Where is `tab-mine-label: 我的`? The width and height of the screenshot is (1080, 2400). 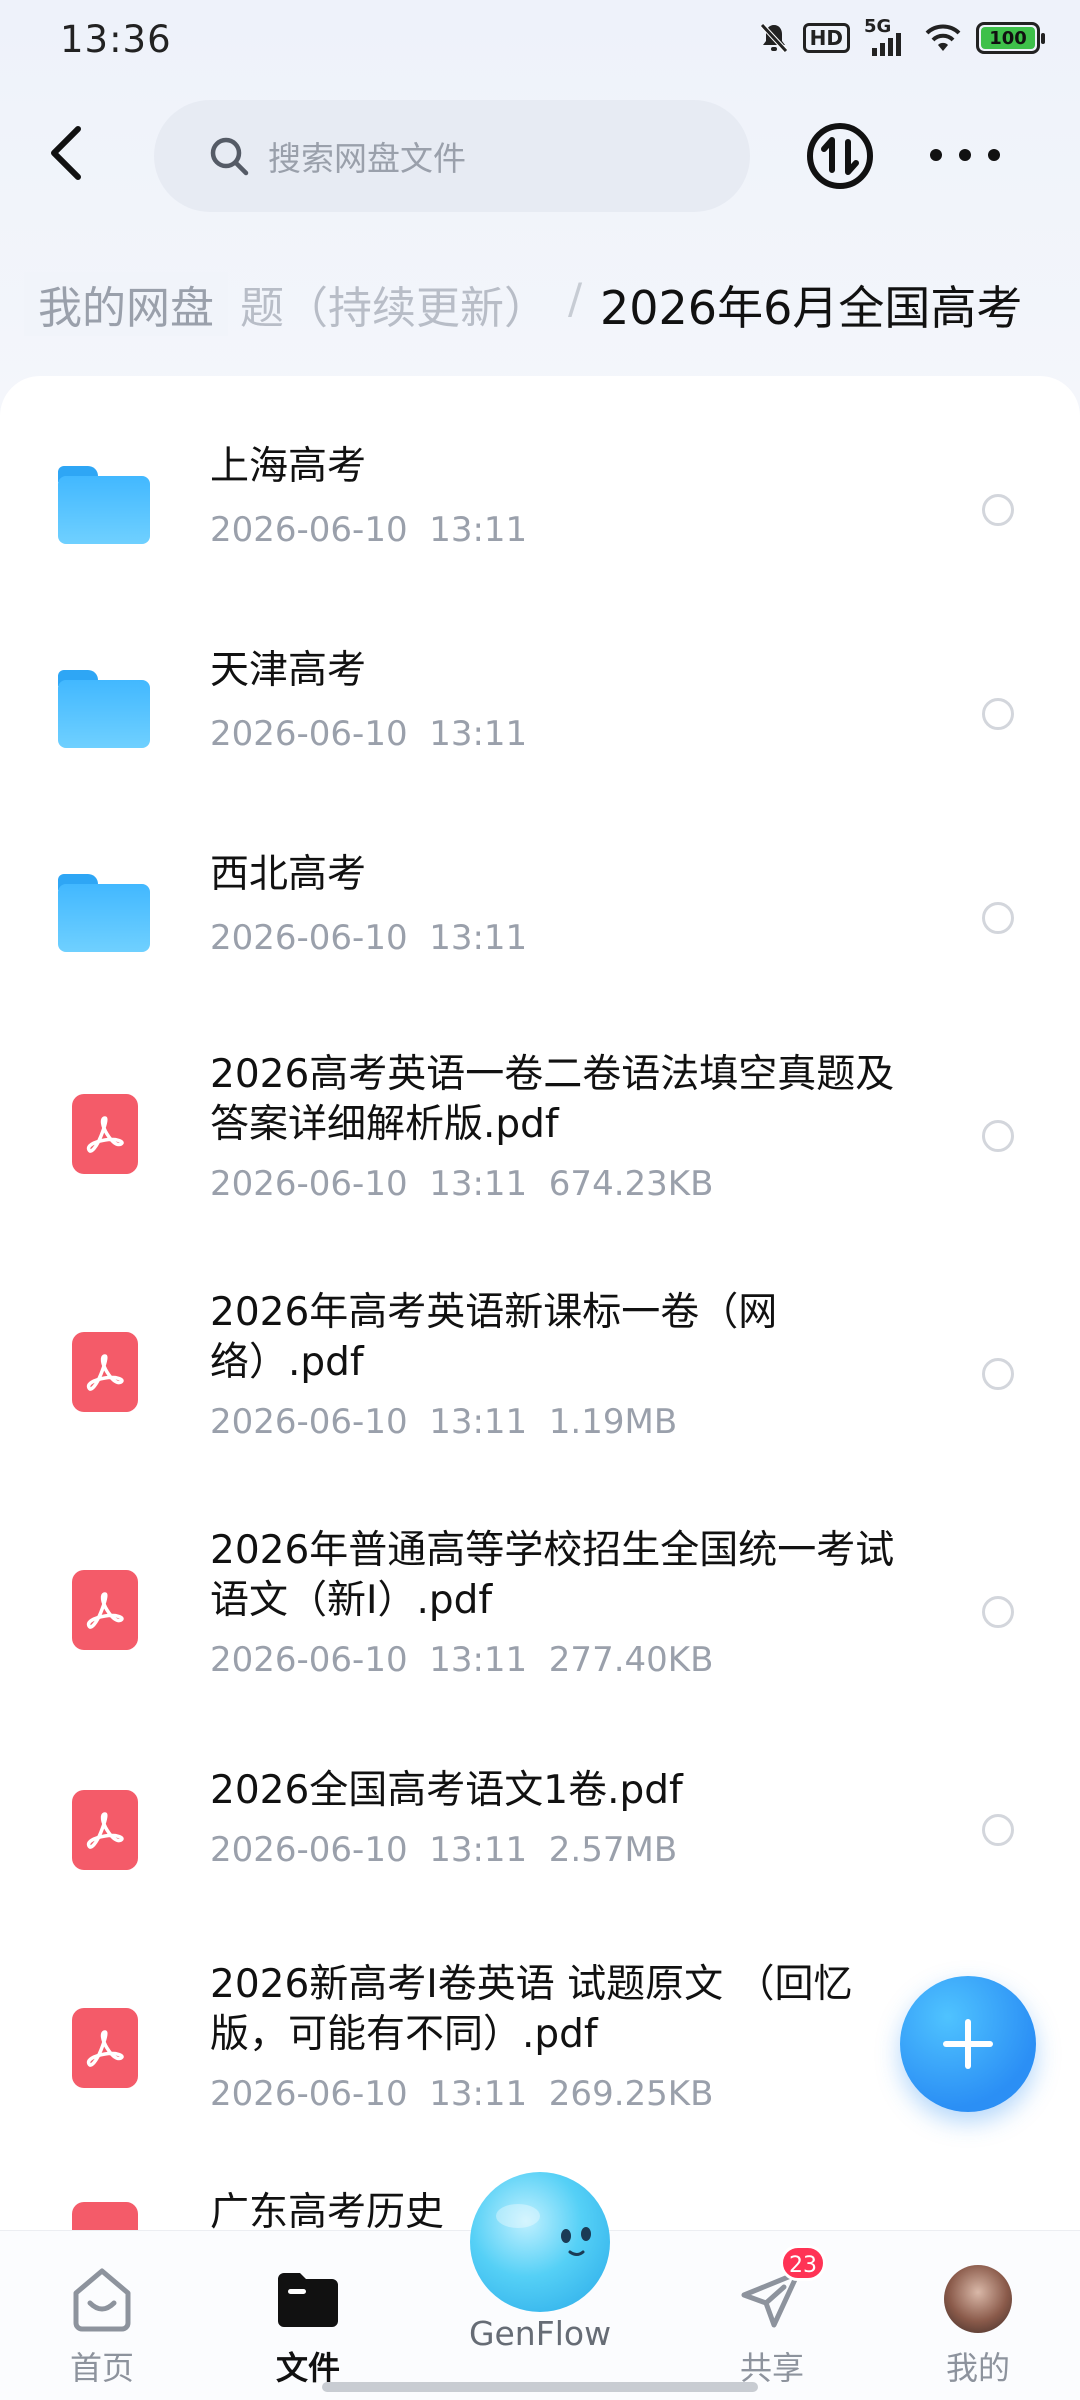
tab-mine-label: 我的 is located at coordinates (977, 2368).